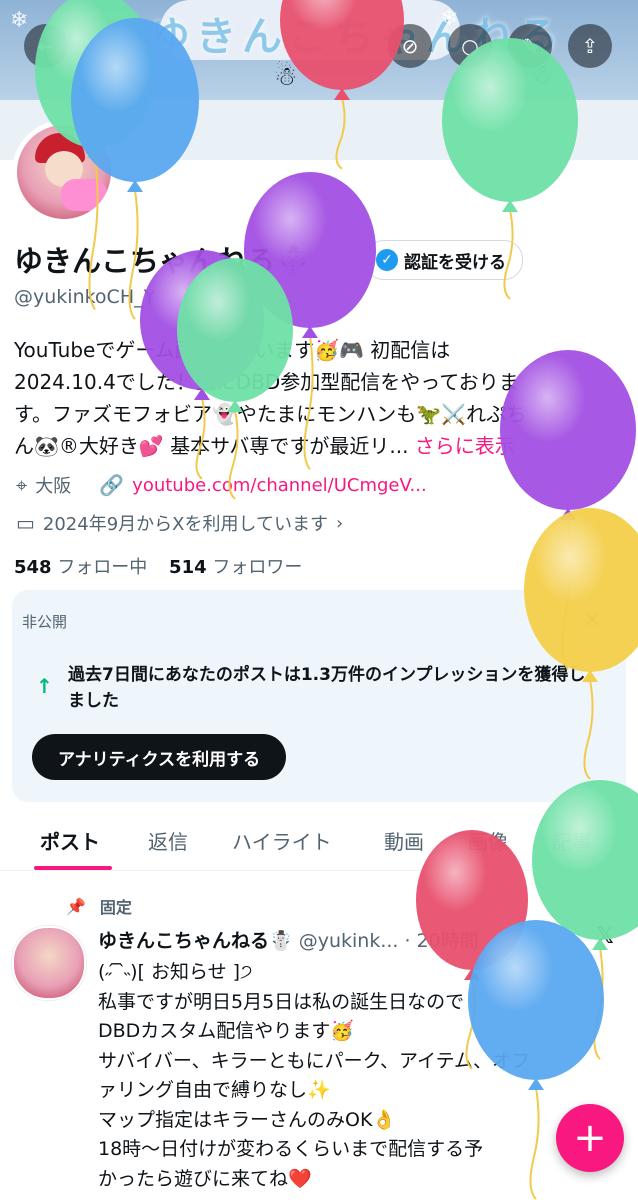 Image resolution: width=638 pixels, height=1200 pixels. I want to click on verified-badge-icon: ✓, so click(387, 260).